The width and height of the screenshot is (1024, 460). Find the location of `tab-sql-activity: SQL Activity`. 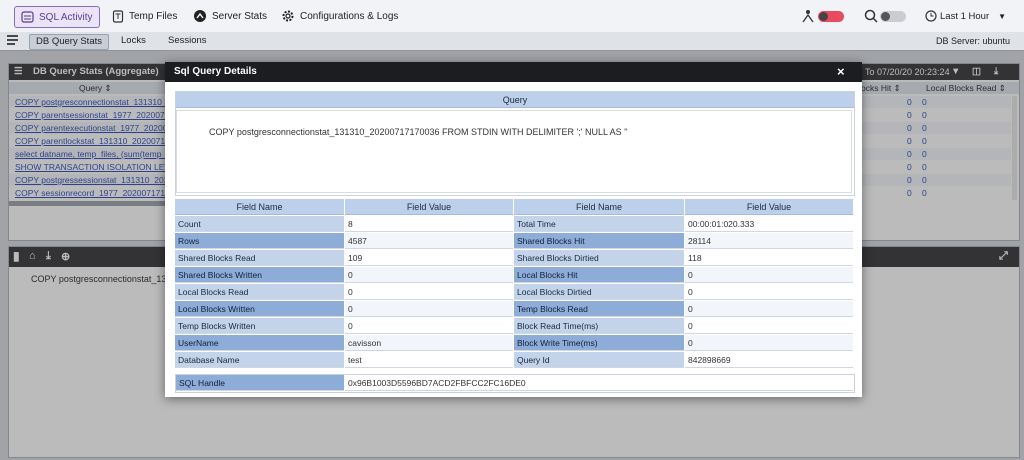

tab-sql-activity: SQL Activity is located at coordinates (57, 17).